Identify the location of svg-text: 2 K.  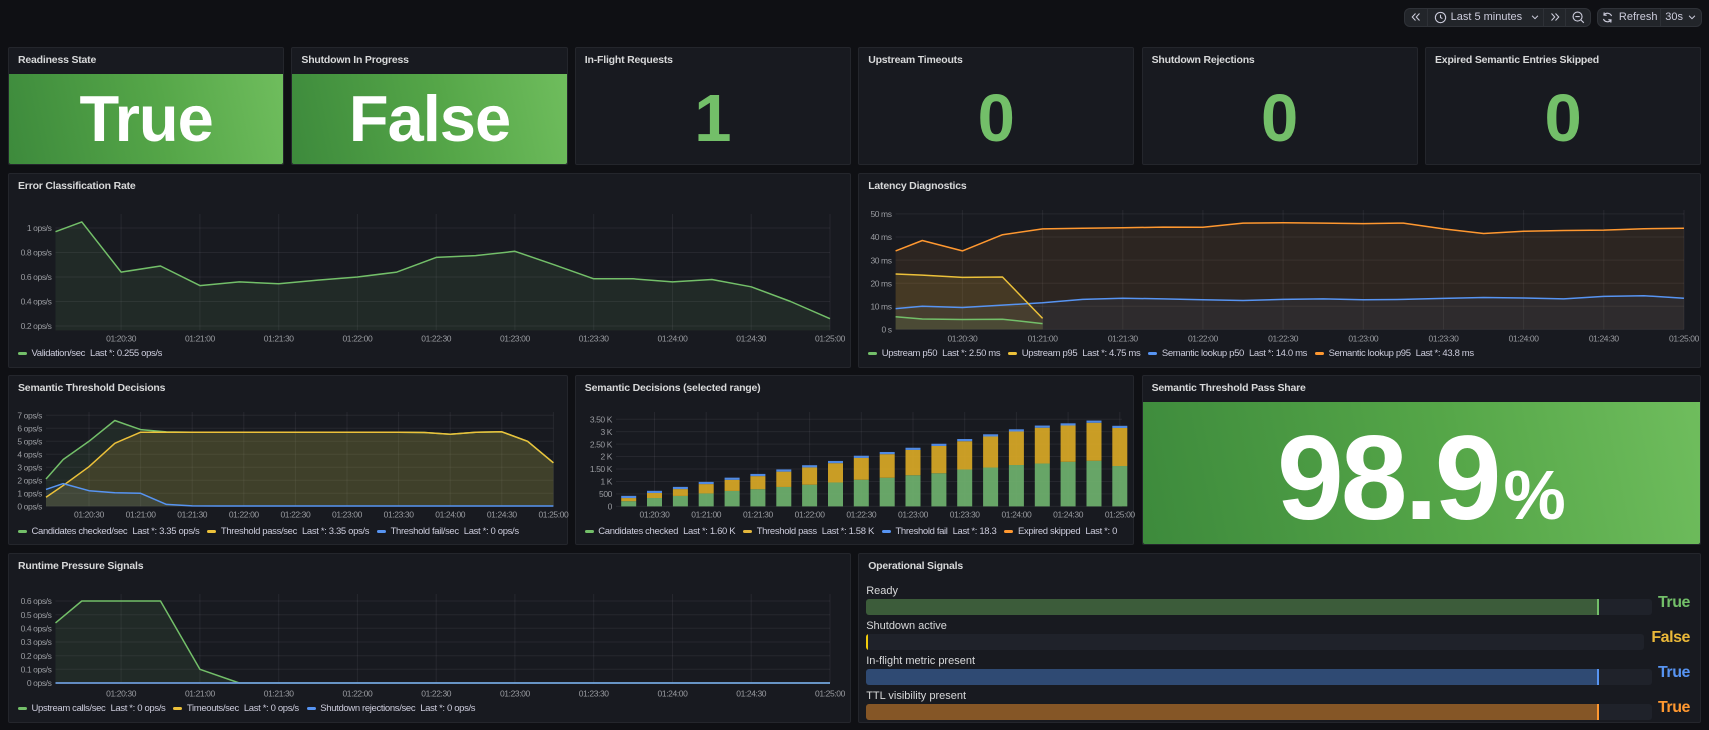
(606, 457).